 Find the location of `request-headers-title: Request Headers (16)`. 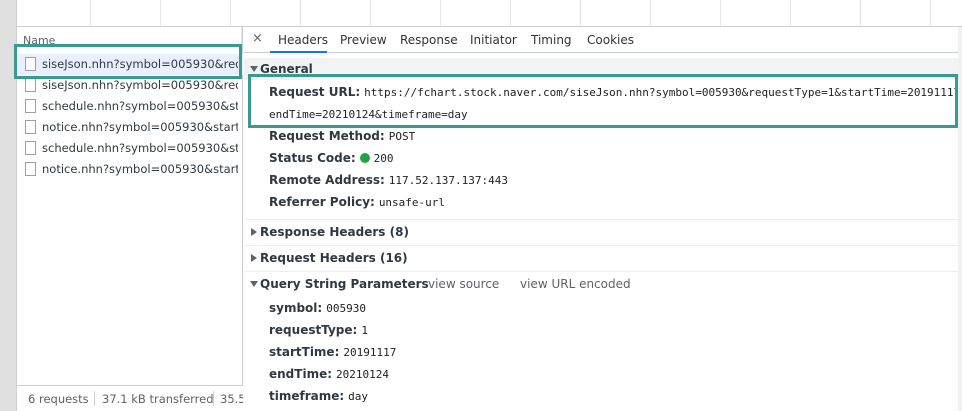

request-headers-title: Request Headers (16) is located at coordinates (334, 258).